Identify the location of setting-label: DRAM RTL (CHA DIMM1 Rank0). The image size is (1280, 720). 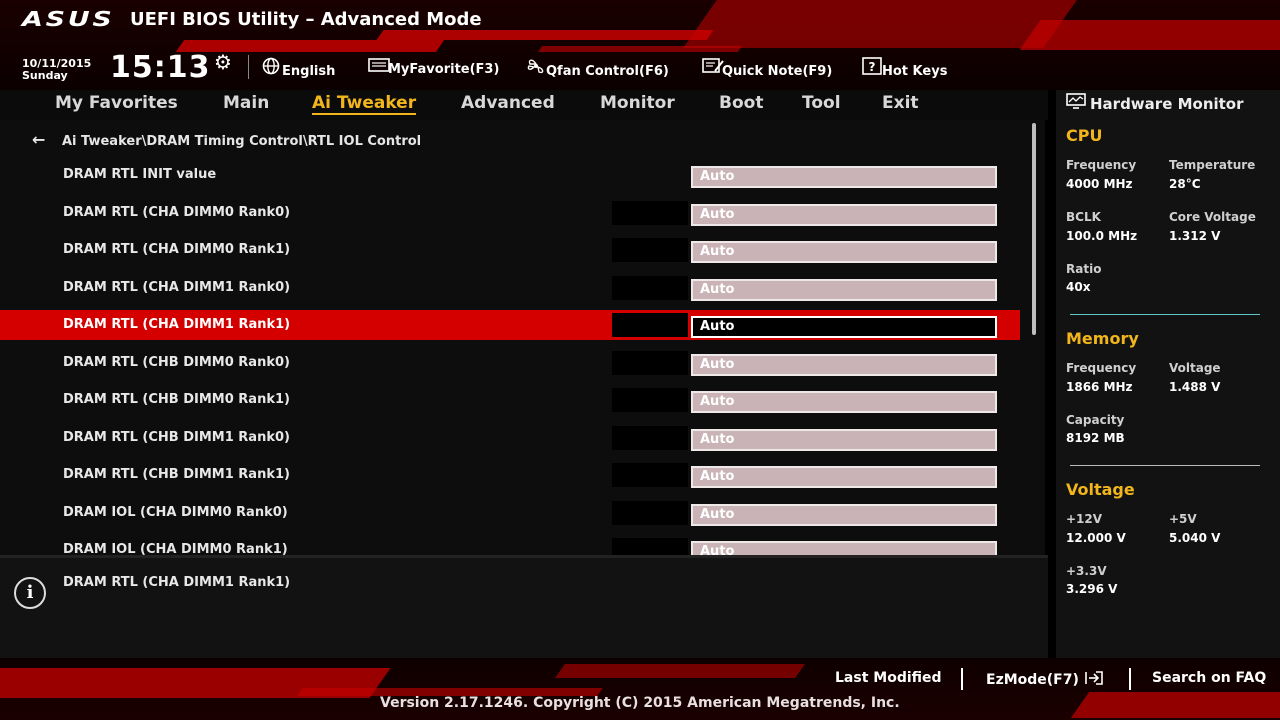
(177, 287).